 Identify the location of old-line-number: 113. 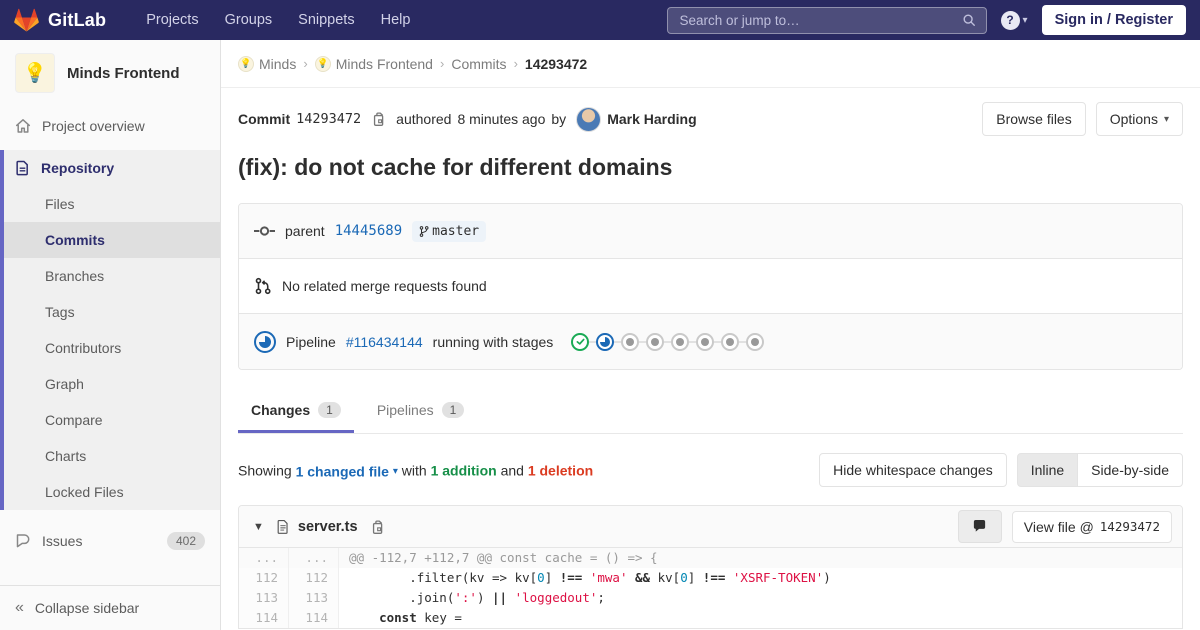
(264, 598).